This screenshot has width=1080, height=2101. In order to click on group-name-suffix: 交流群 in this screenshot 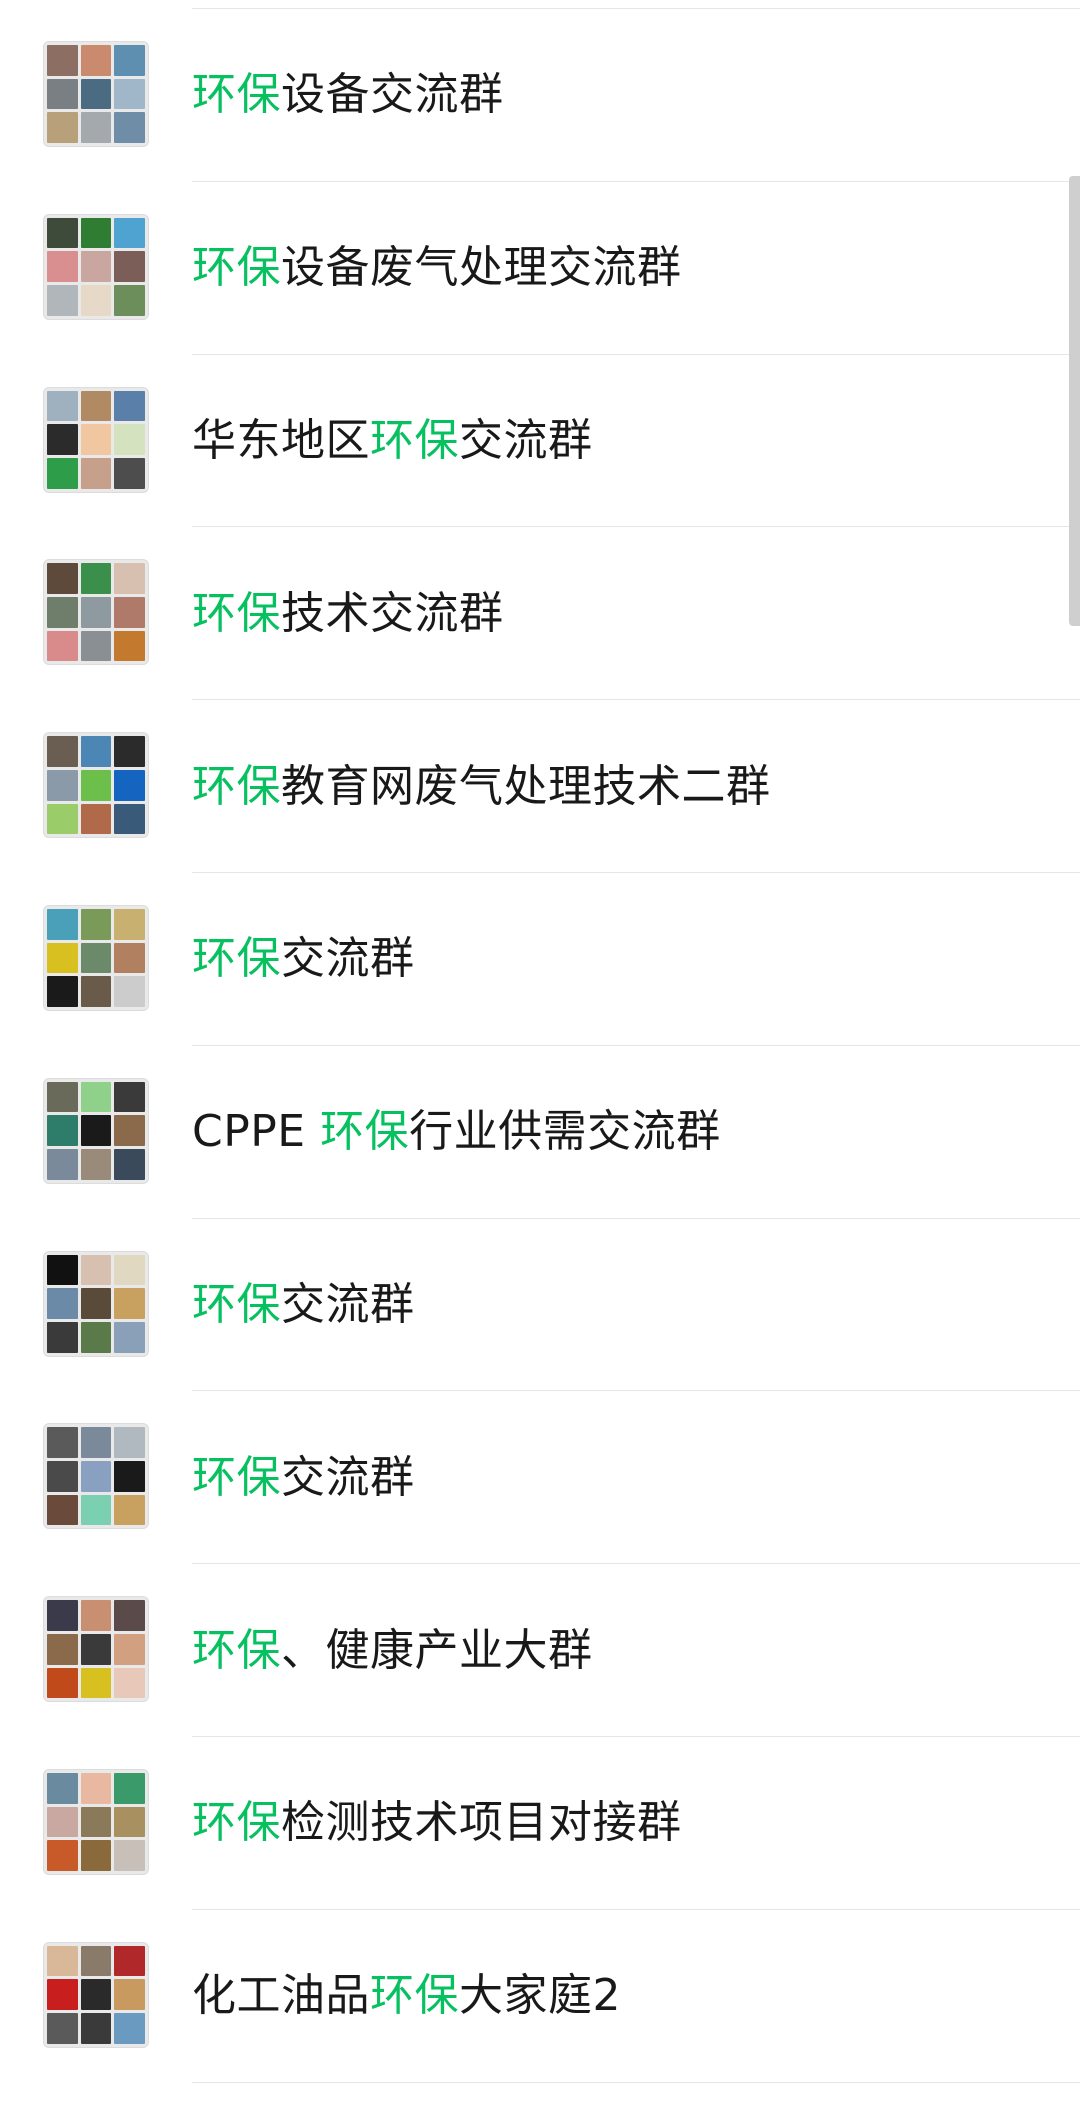, I will do `click(526, 440)`.